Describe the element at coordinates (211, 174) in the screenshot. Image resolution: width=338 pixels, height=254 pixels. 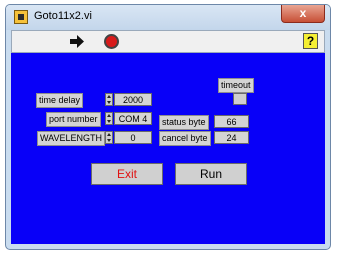
I see `run-button: Run` at that location.